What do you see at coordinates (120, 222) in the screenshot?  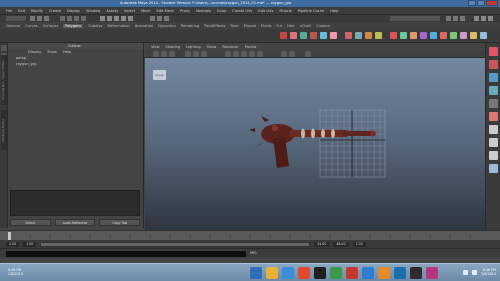 I see `copy-tab-button: Copy Tab` at bounding box center [120, 222].